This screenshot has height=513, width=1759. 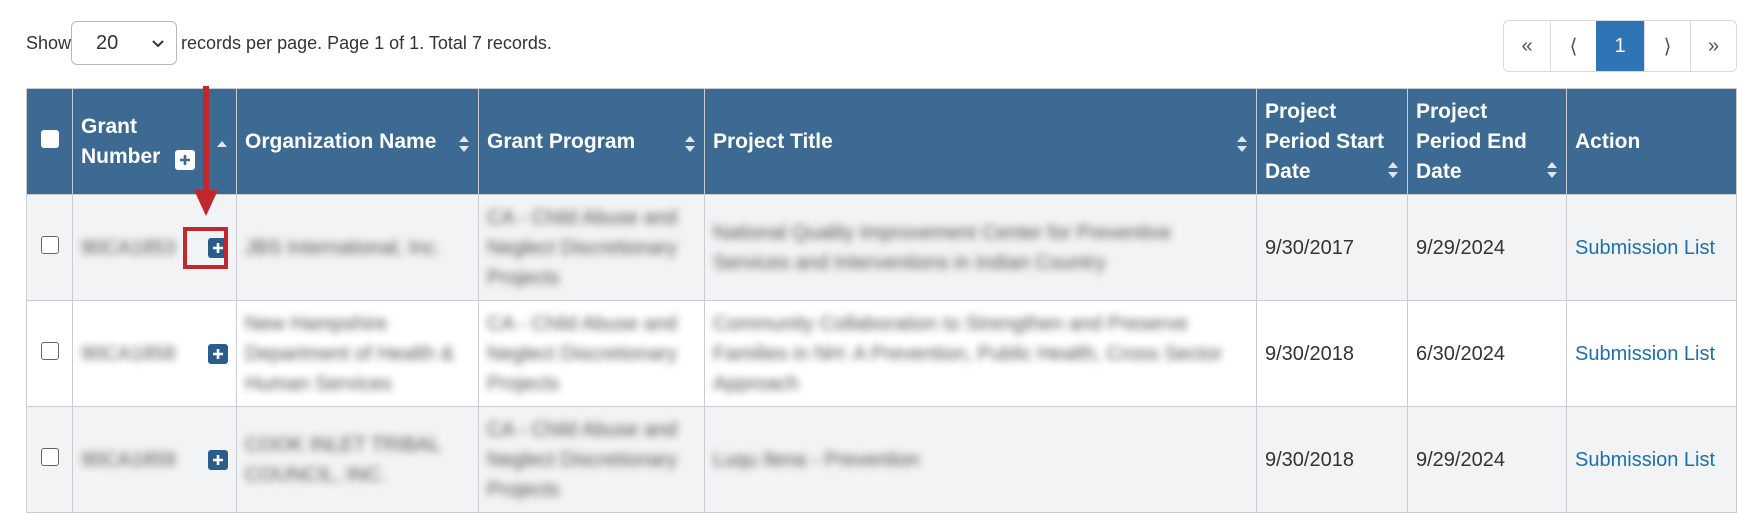 What do you see at coordinates (1471, 141) in the screenshot?
I see `header-end-date-label: Project Period End Date` at bounding box center [1471, 141].